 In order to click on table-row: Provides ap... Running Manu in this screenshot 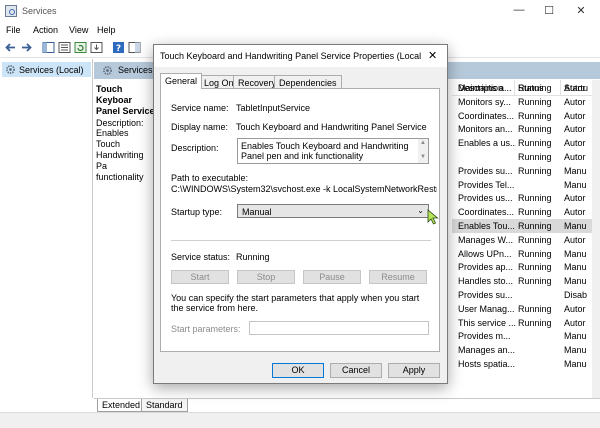, I will do `click(526, 267)`.